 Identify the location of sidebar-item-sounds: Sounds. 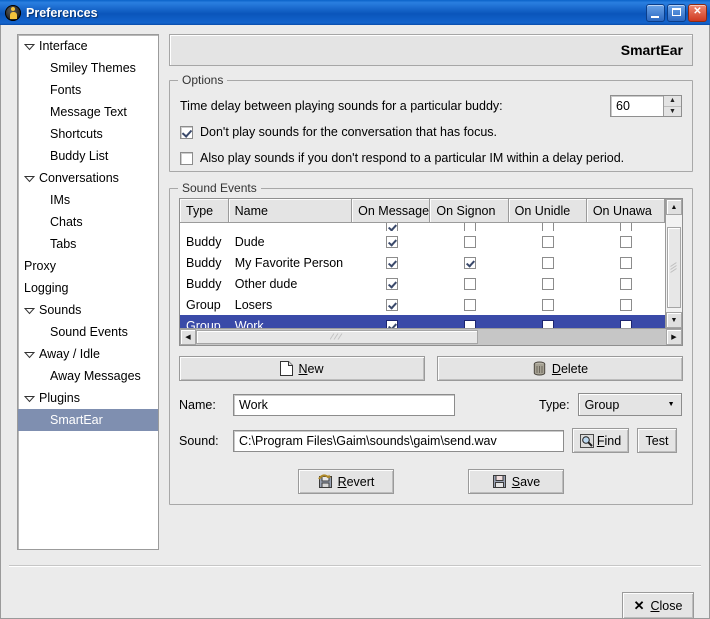
(88, 310).